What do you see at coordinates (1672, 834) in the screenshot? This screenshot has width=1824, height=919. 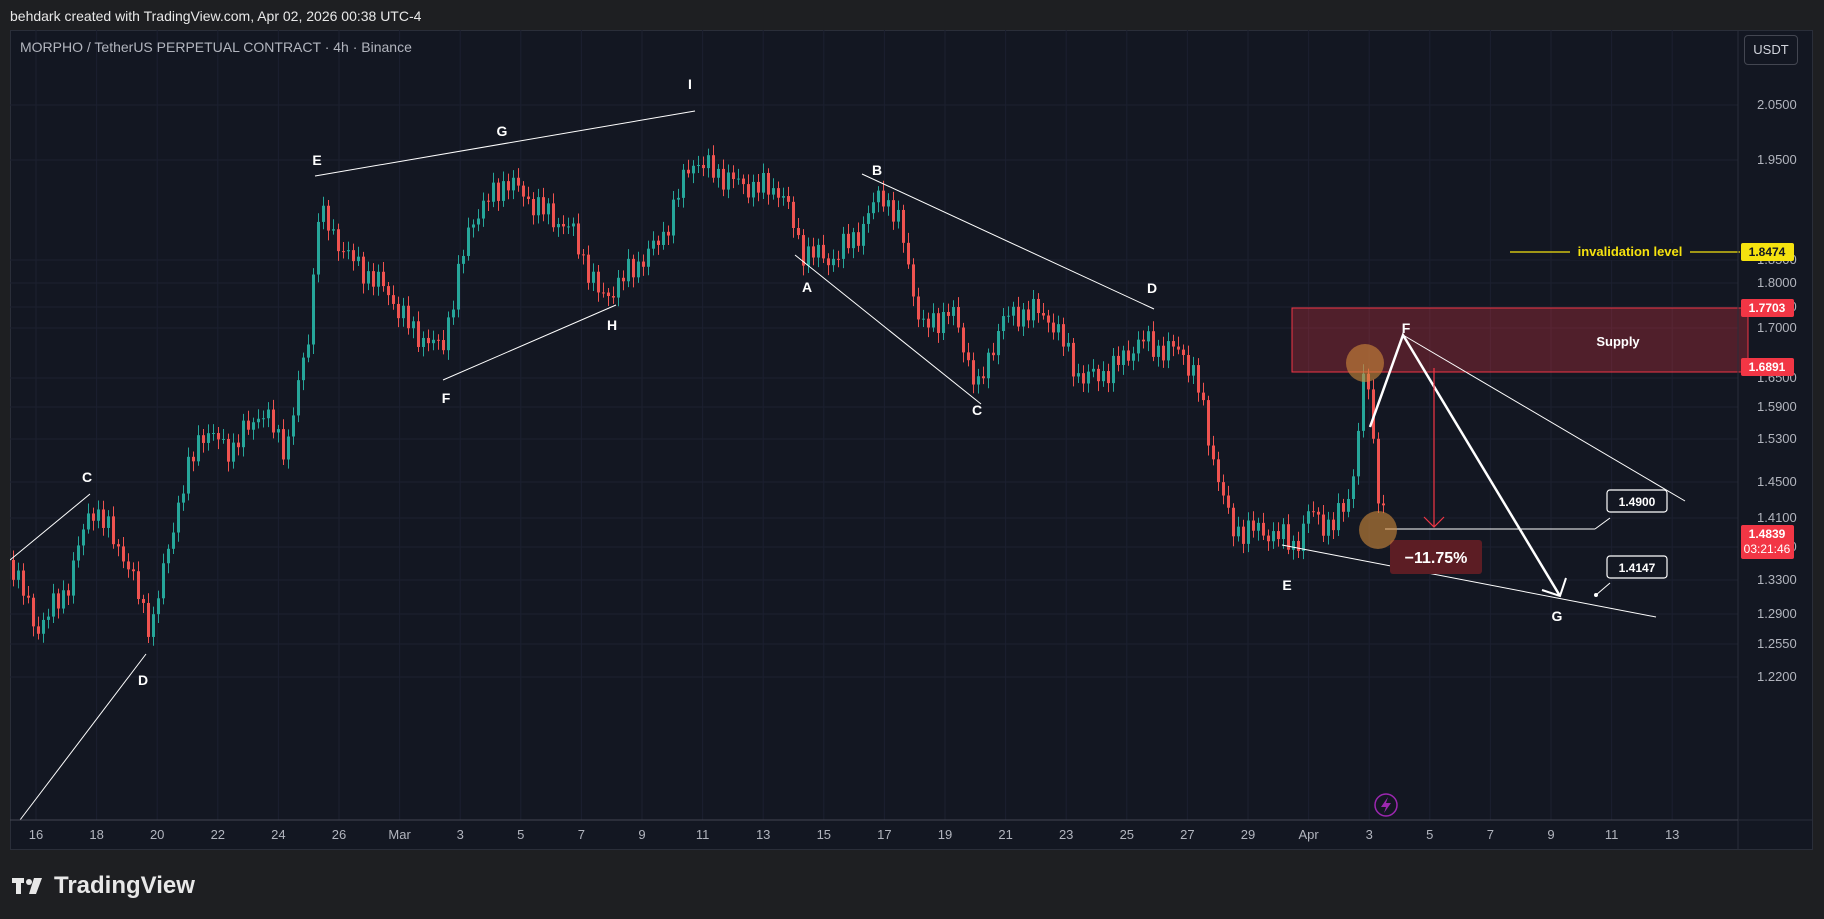 I see `x-tick-label: 13` at bounding box center [1672, 834].